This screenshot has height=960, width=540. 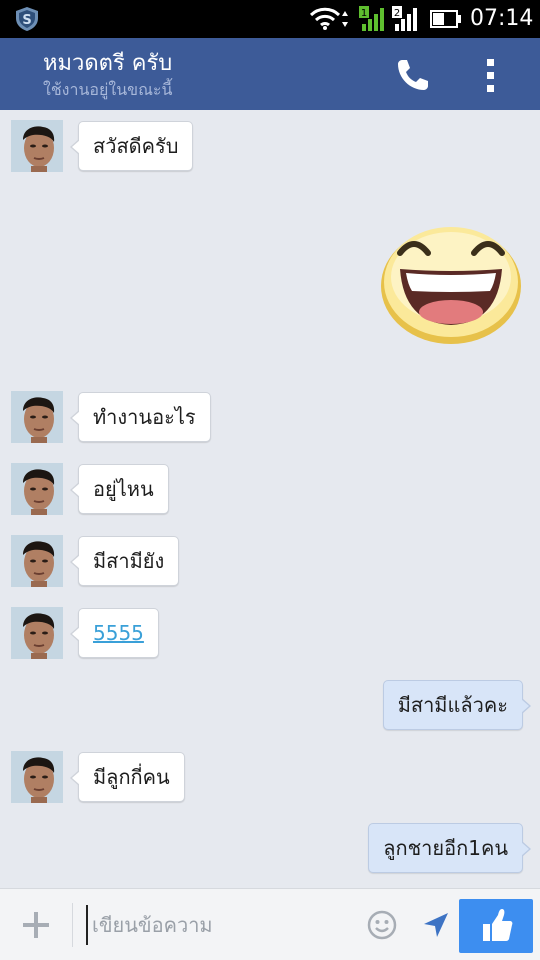 What do you see at coordinates (382, 925) in the screenshot?
I see `emoji-icon` at bounding box center [382, 925].